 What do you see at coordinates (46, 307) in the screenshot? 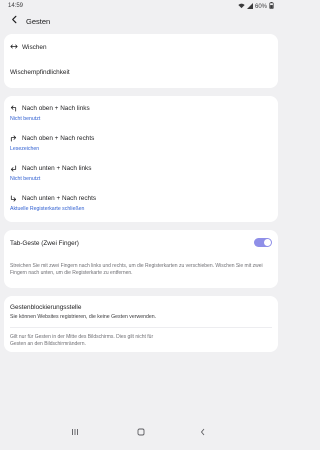
I see `gesture-blocklist-label: Gestenblockierungsstelle` at bounding box center [46, 307].